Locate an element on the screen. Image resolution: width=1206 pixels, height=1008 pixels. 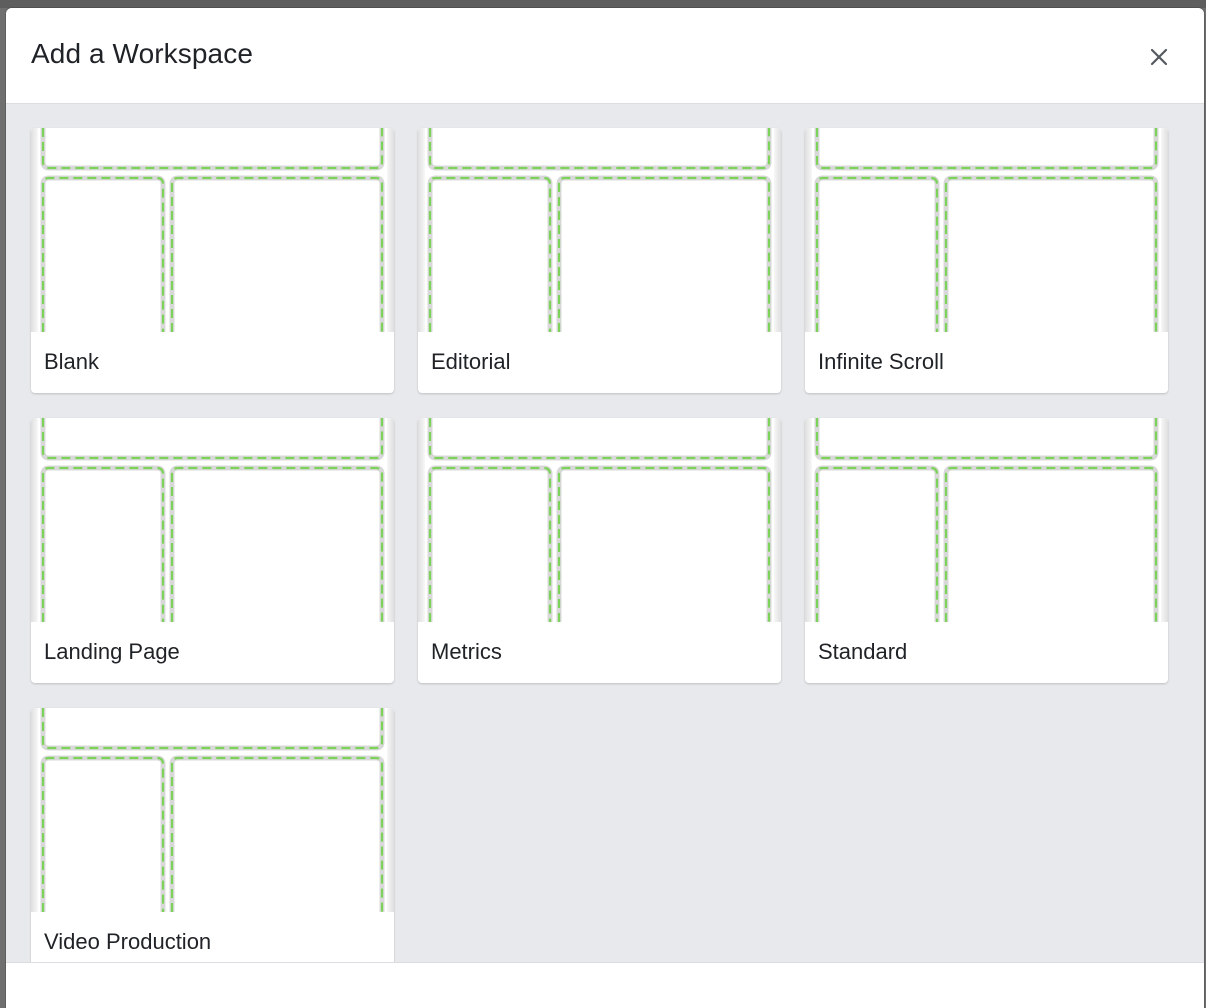
template-card: Metrics is located at coordinates (599, 550).